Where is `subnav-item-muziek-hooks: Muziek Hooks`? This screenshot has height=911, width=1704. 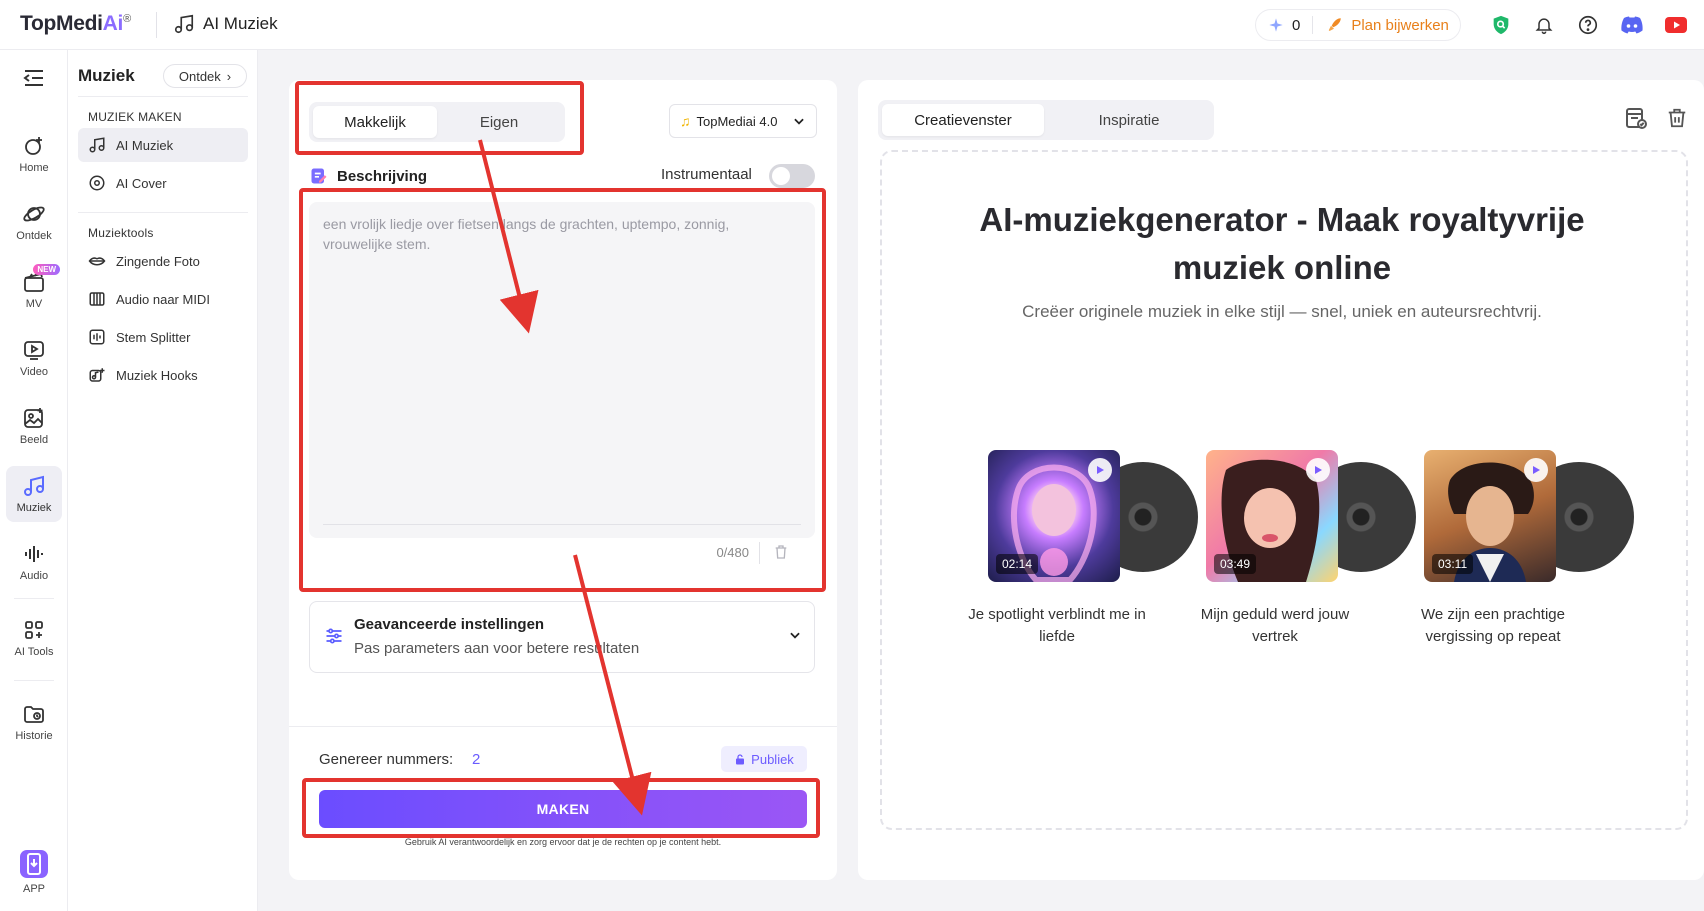
subnav-item-muziek-hooks: Muziek Hooks is located at coordinates (163, 375).